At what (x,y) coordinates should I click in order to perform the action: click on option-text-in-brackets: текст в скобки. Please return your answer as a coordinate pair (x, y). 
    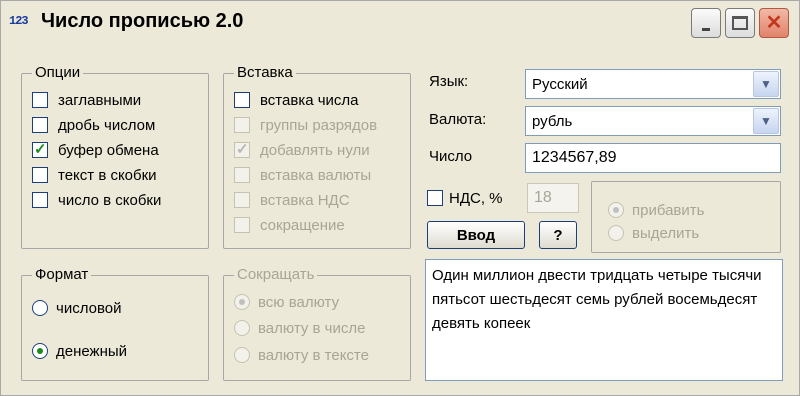
    Looking at the image, I should click on (94, 175).